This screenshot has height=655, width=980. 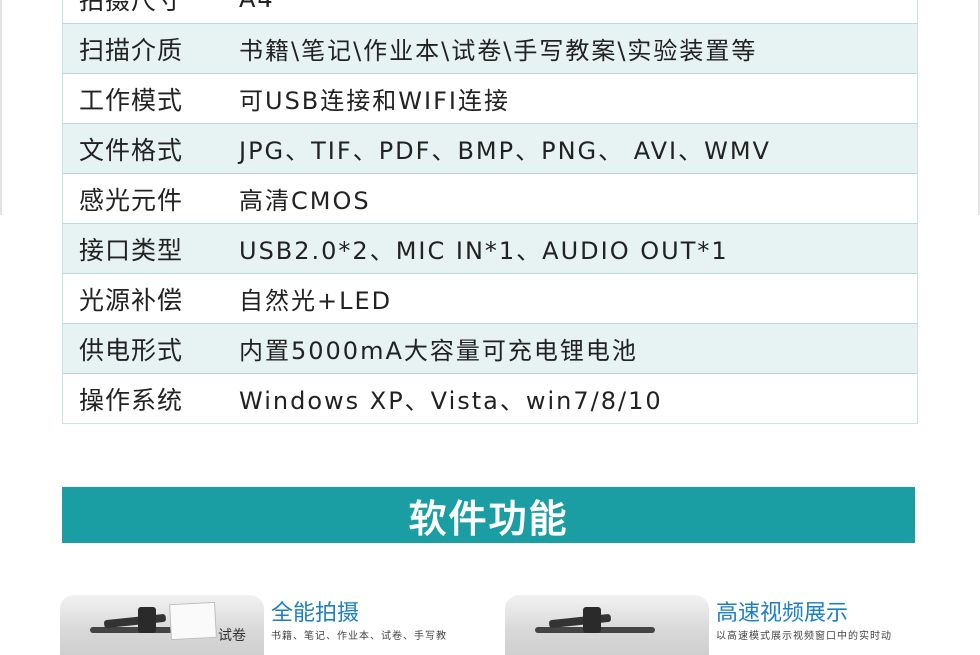 I want to click on spec-label: 文件格式, so click(x=131, y=150).